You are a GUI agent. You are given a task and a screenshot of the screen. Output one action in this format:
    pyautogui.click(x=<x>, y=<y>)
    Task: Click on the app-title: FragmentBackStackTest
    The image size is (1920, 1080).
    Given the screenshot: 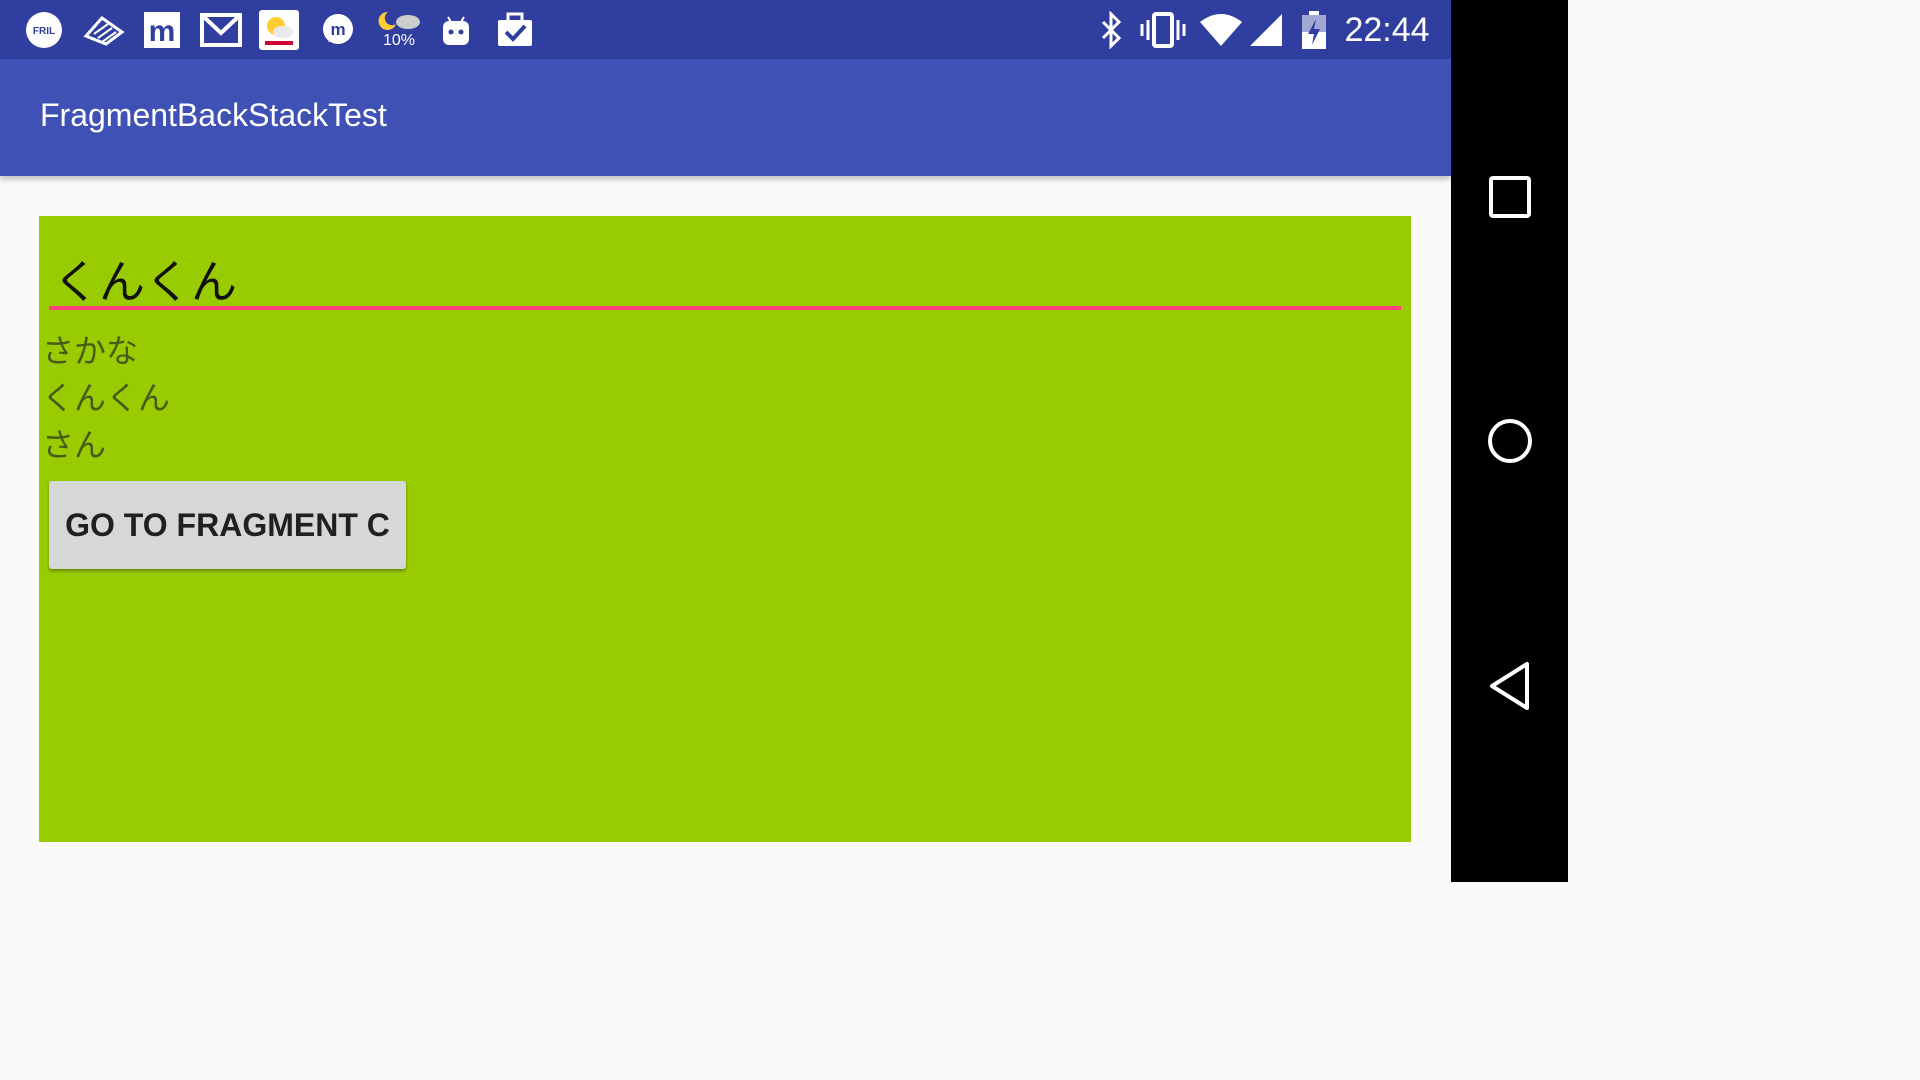 What is the action you would take?
    pyautogui.click(x=213, y=115)
    